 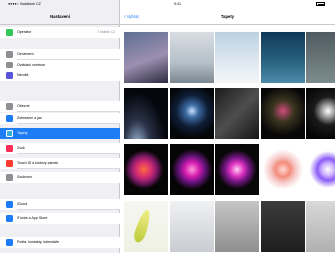 What do you see at coordinates (9, 106) in the screenshot?
I see `gear-icon` at bounding box center [9, 106].